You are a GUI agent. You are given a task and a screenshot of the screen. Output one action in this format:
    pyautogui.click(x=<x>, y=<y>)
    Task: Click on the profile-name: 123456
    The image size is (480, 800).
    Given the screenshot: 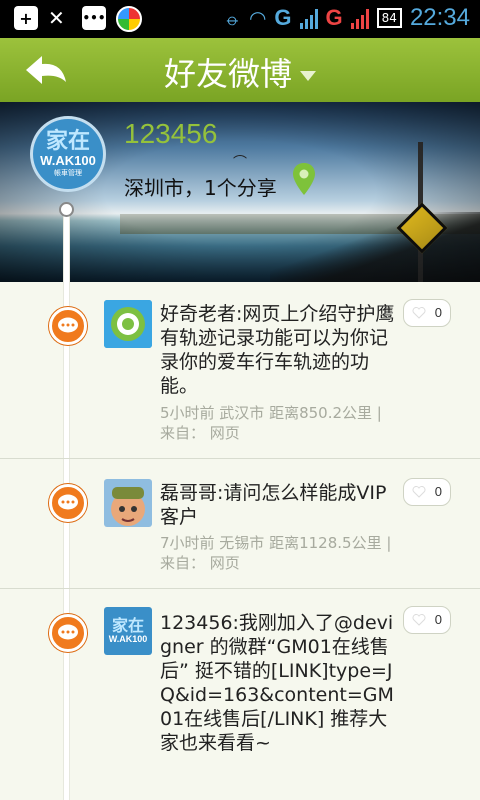 What is the action you would take?
    pyautogui.click(x=170, y=134)
    